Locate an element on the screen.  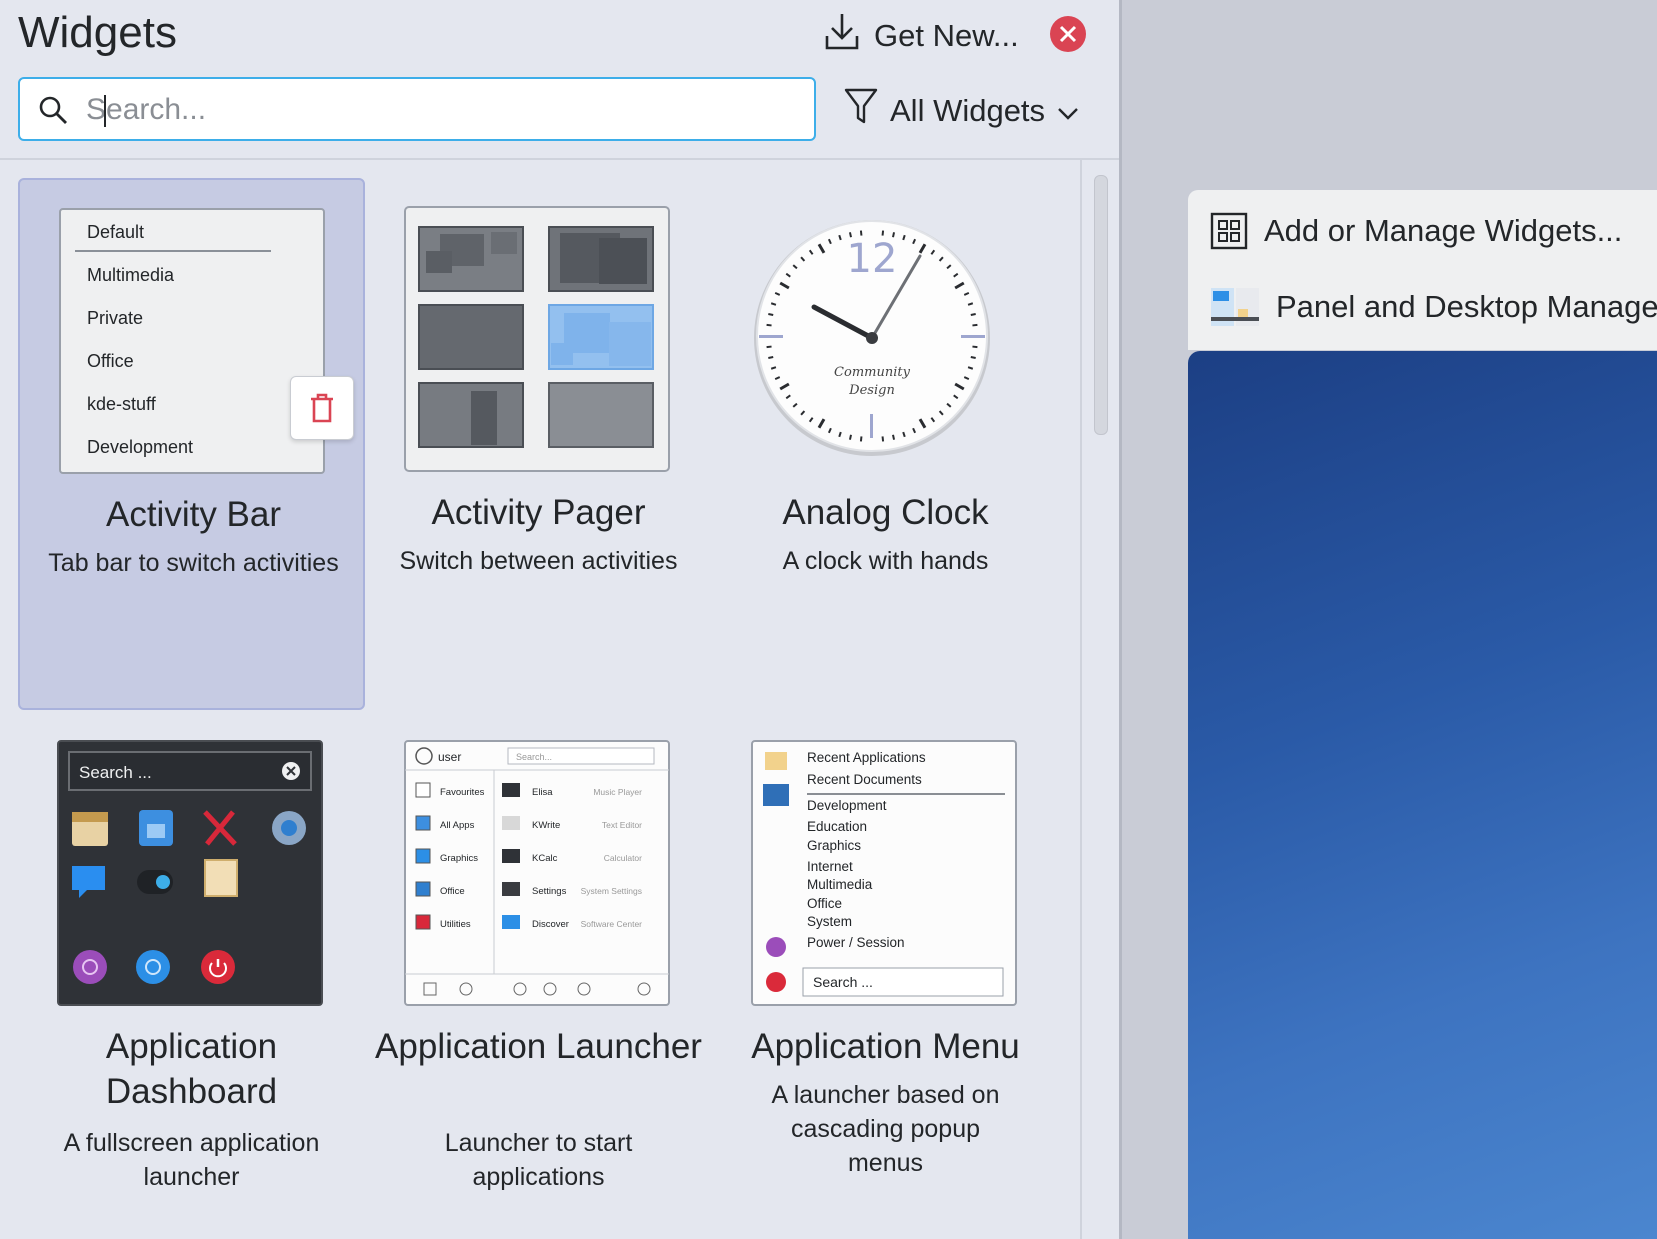
close-icon is located at coordinates (1068, 34).